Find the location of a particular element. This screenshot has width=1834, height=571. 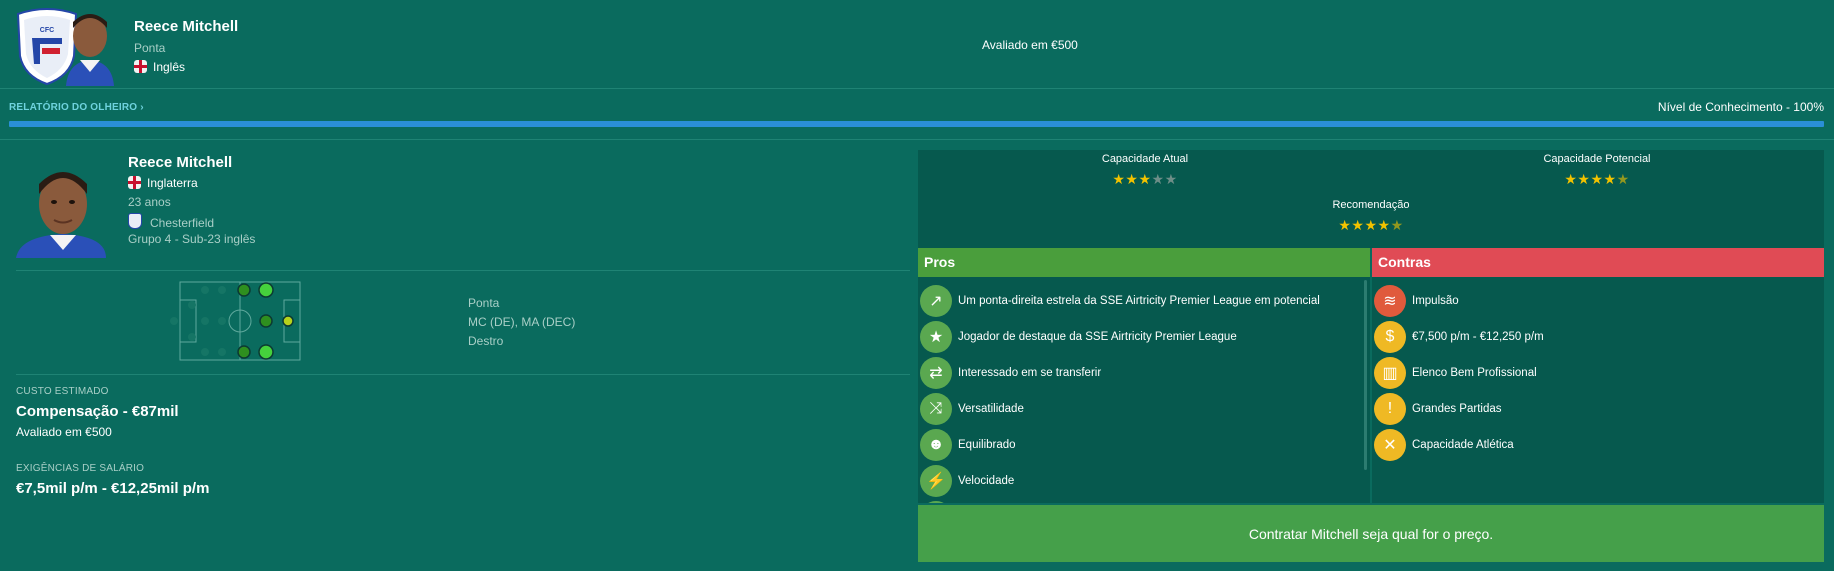

pros-item: ☻ Equilibrado is located at coordinates (968, 445).